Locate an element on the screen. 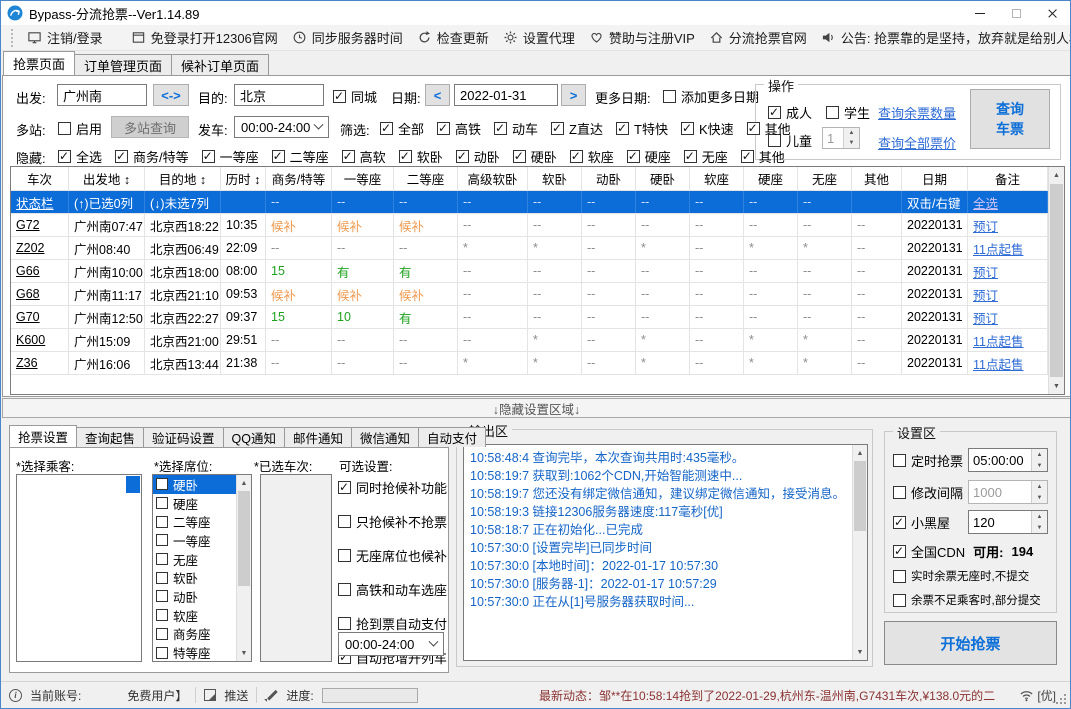  timer-time-stepper: 05:00:00 ▲ ▼ is located at coordinates (1008, 460).